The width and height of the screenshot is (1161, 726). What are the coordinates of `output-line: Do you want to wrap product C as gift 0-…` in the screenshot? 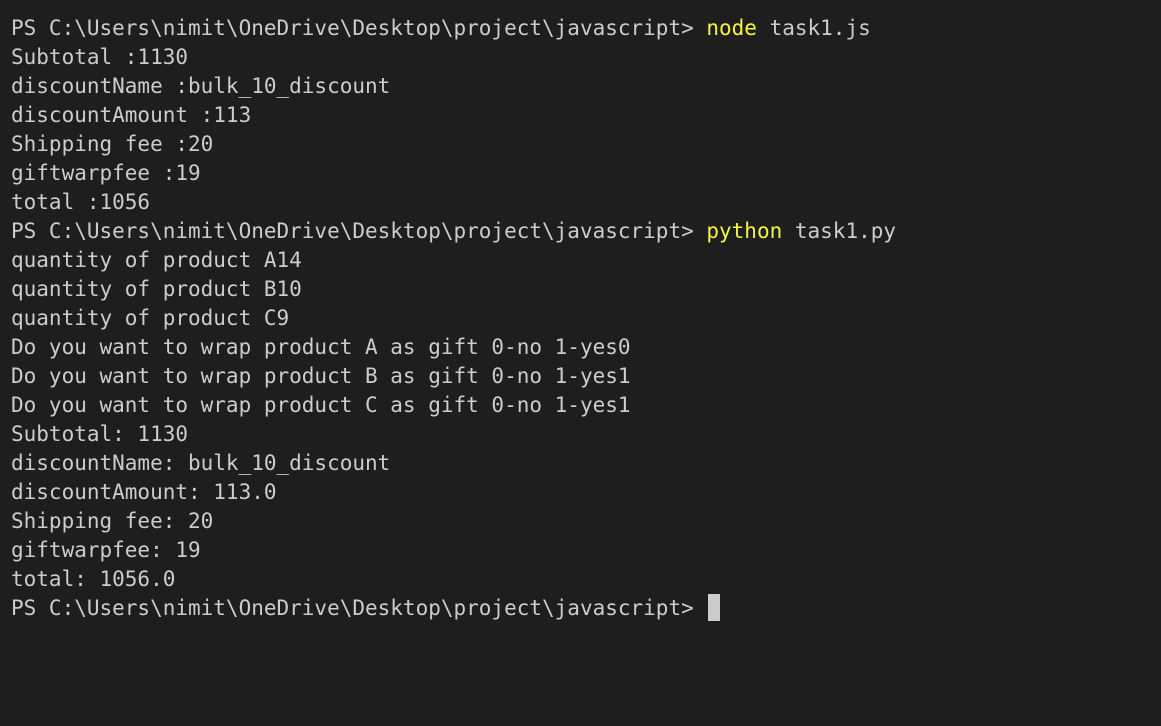 It's located at (321, 405).